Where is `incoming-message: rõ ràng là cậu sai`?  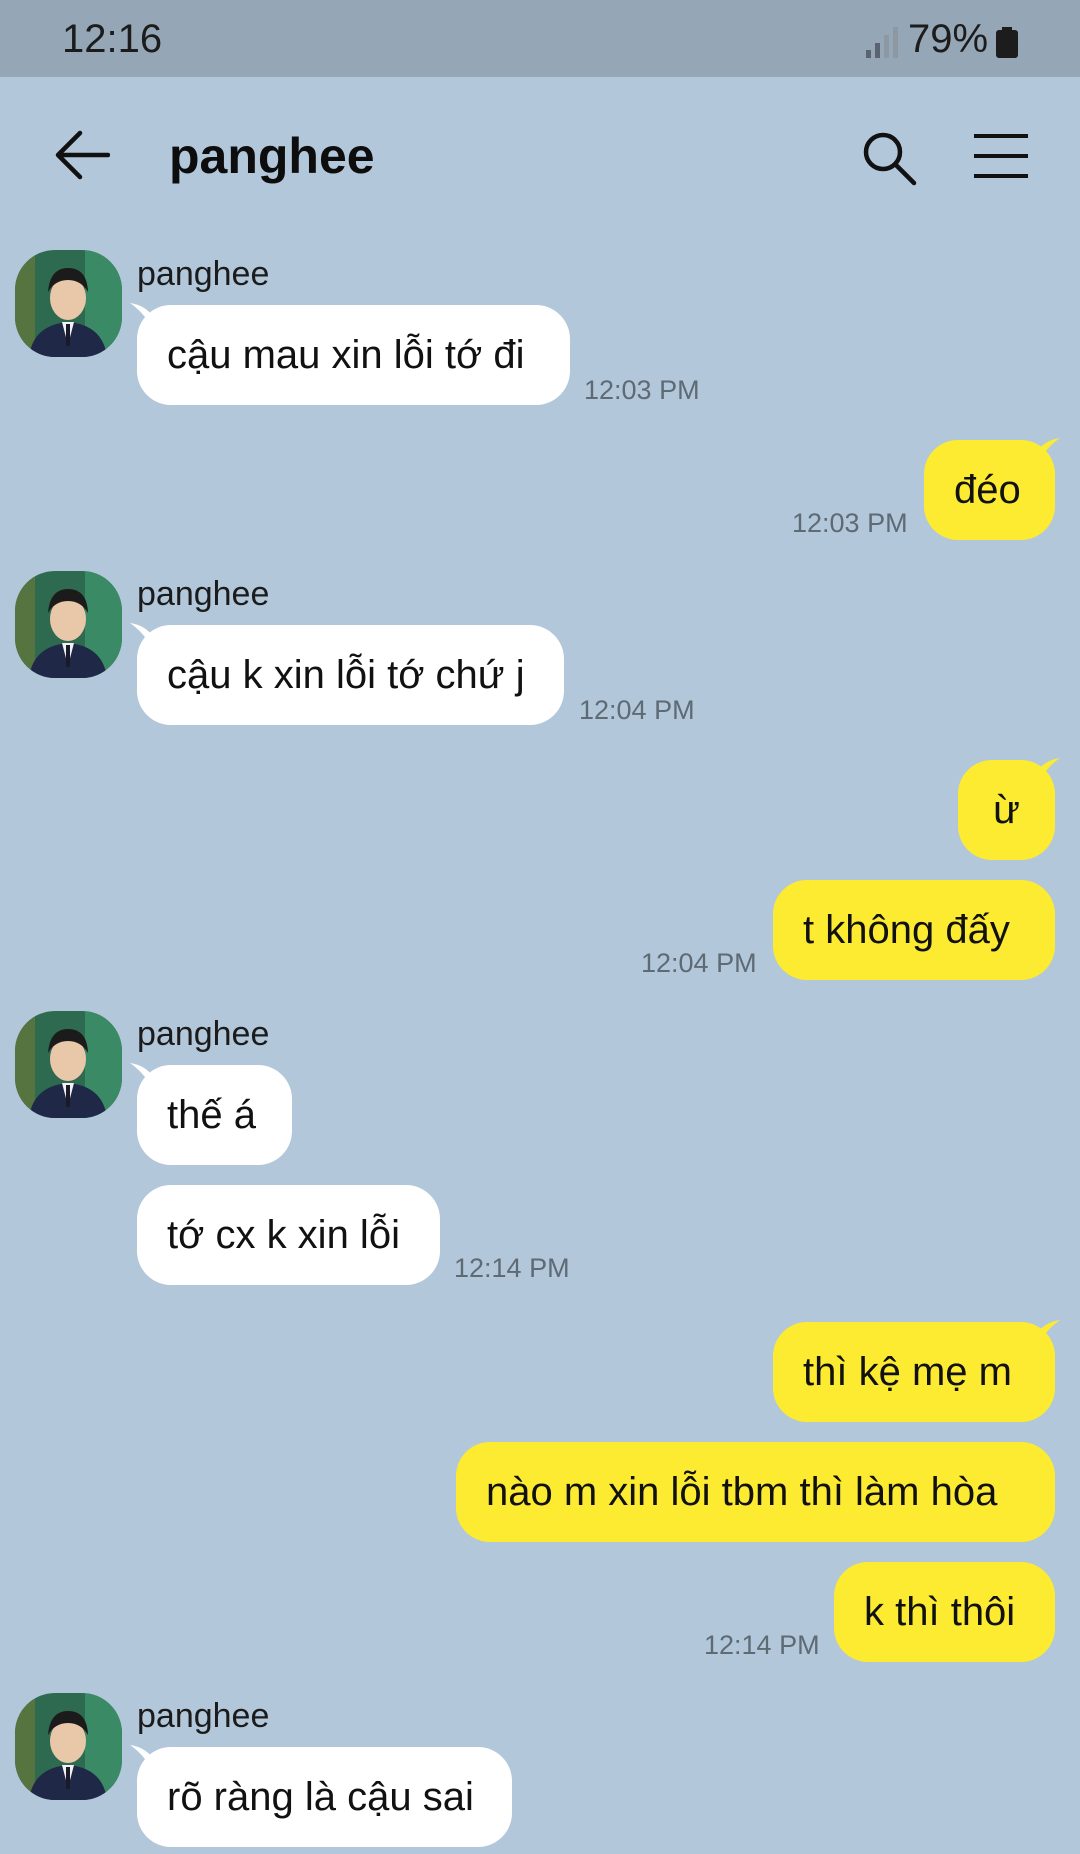 incoming-message: rõ ràng là cậu sai is located at coordinates (324, 1797).